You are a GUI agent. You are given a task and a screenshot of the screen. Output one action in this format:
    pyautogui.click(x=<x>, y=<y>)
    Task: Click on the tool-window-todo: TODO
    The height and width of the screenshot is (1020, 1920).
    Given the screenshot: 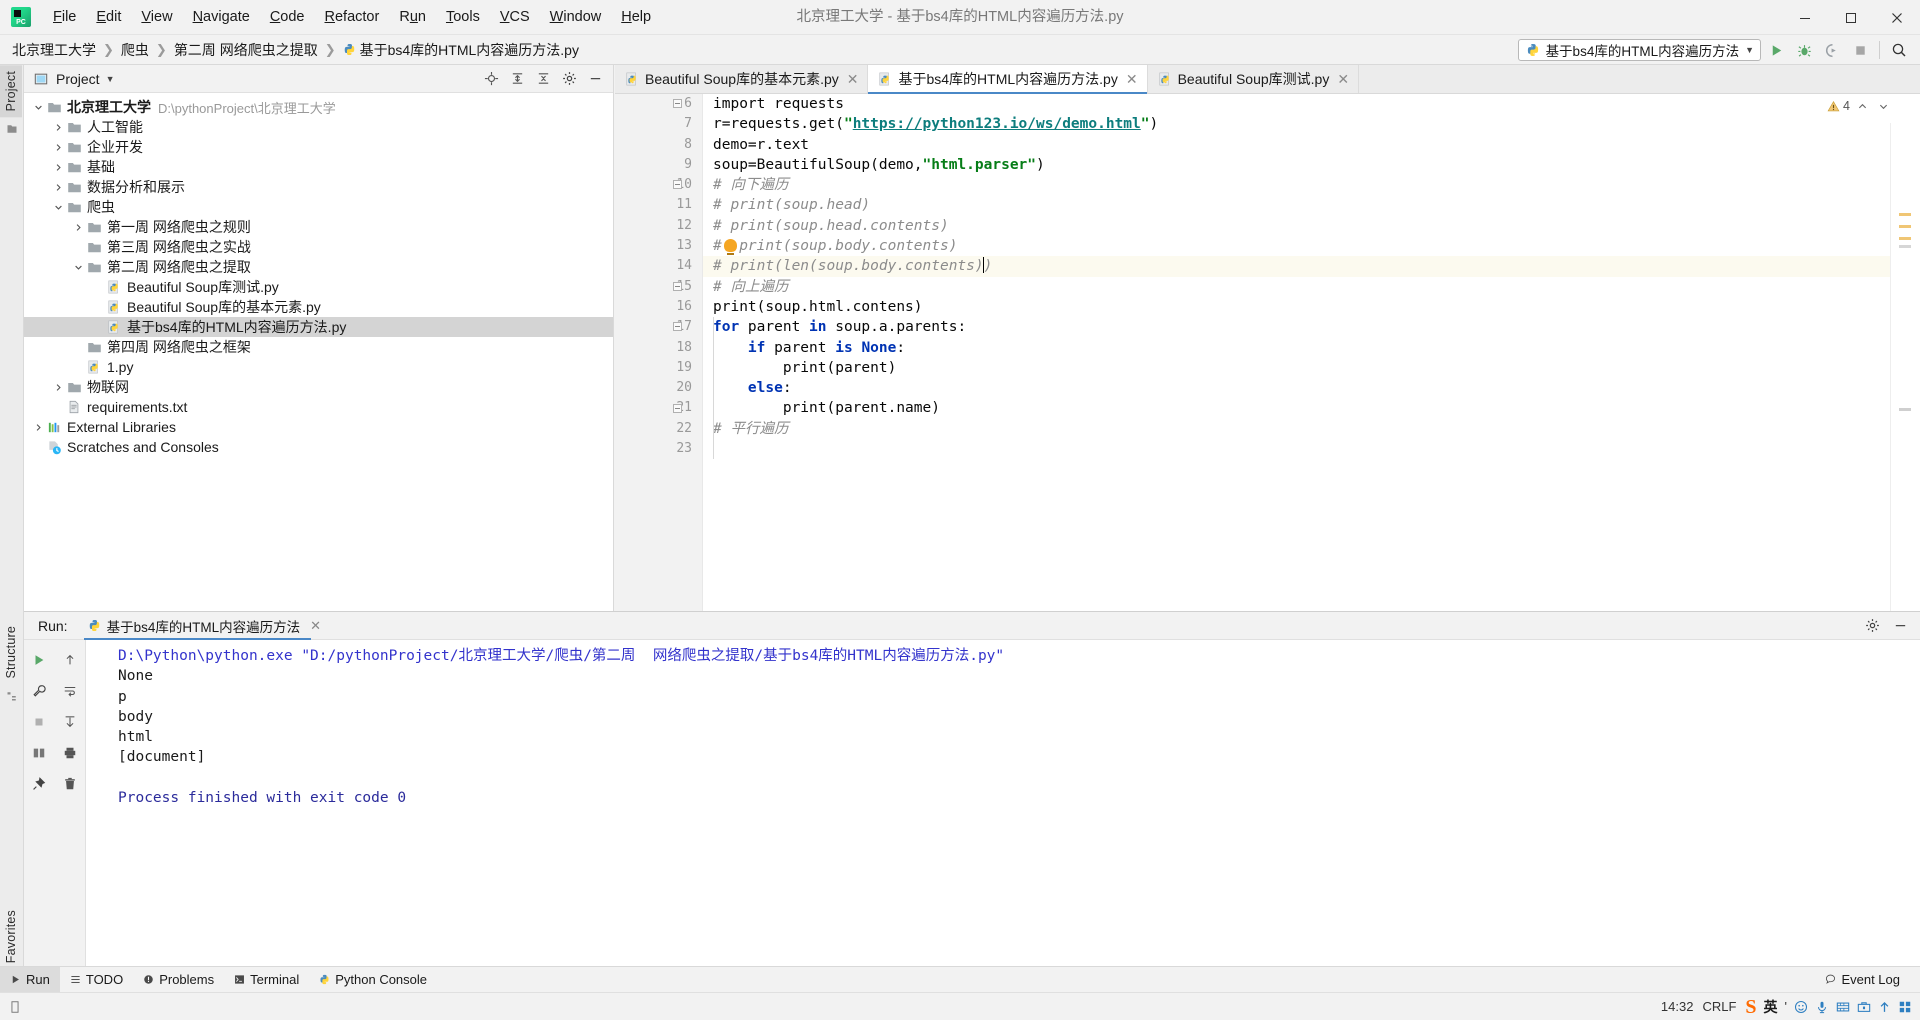 What is the action you would take?
    pyautogui.click(x=96, y=980)
    